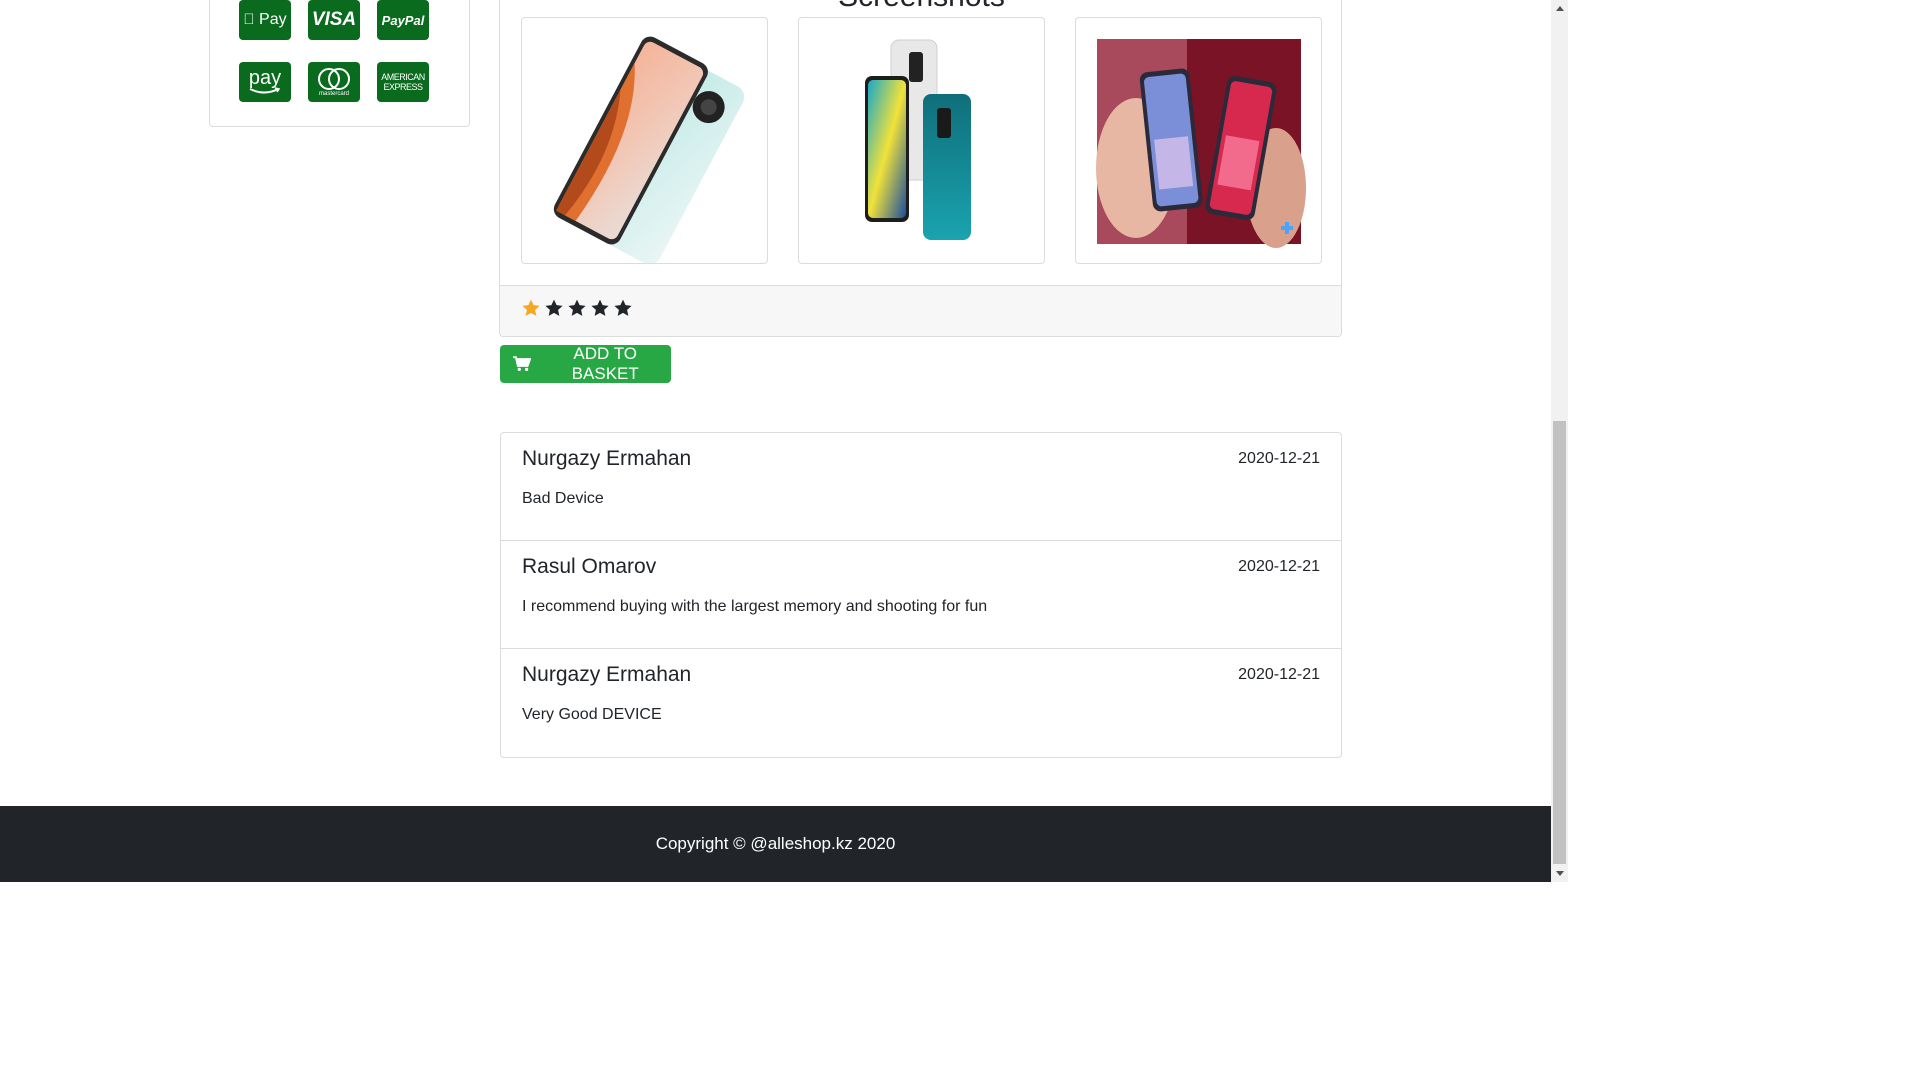 This screenshot has width=1920, height=1080. Describe the element at coordinates (920, 310) in the screenshot. I see `rating-bar` at that location.